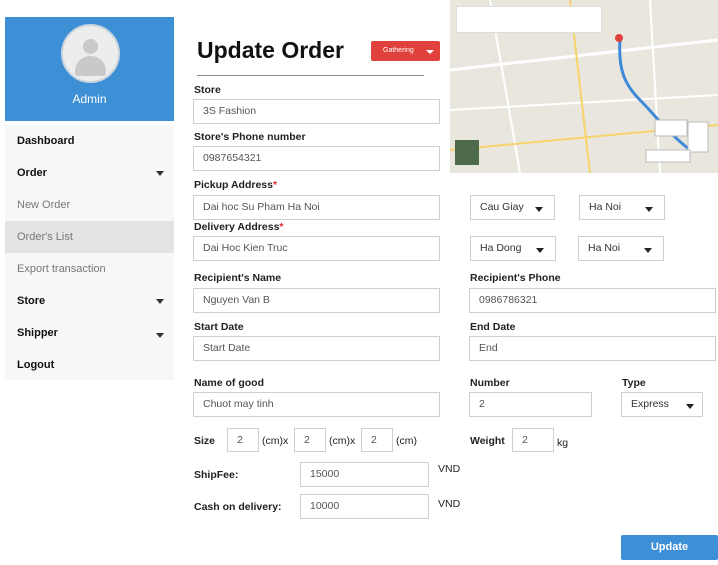  What do you see at coordinates (270, 50) in the screenshot?
I see `page-title: Update Order` at bounding box center [270, 50].